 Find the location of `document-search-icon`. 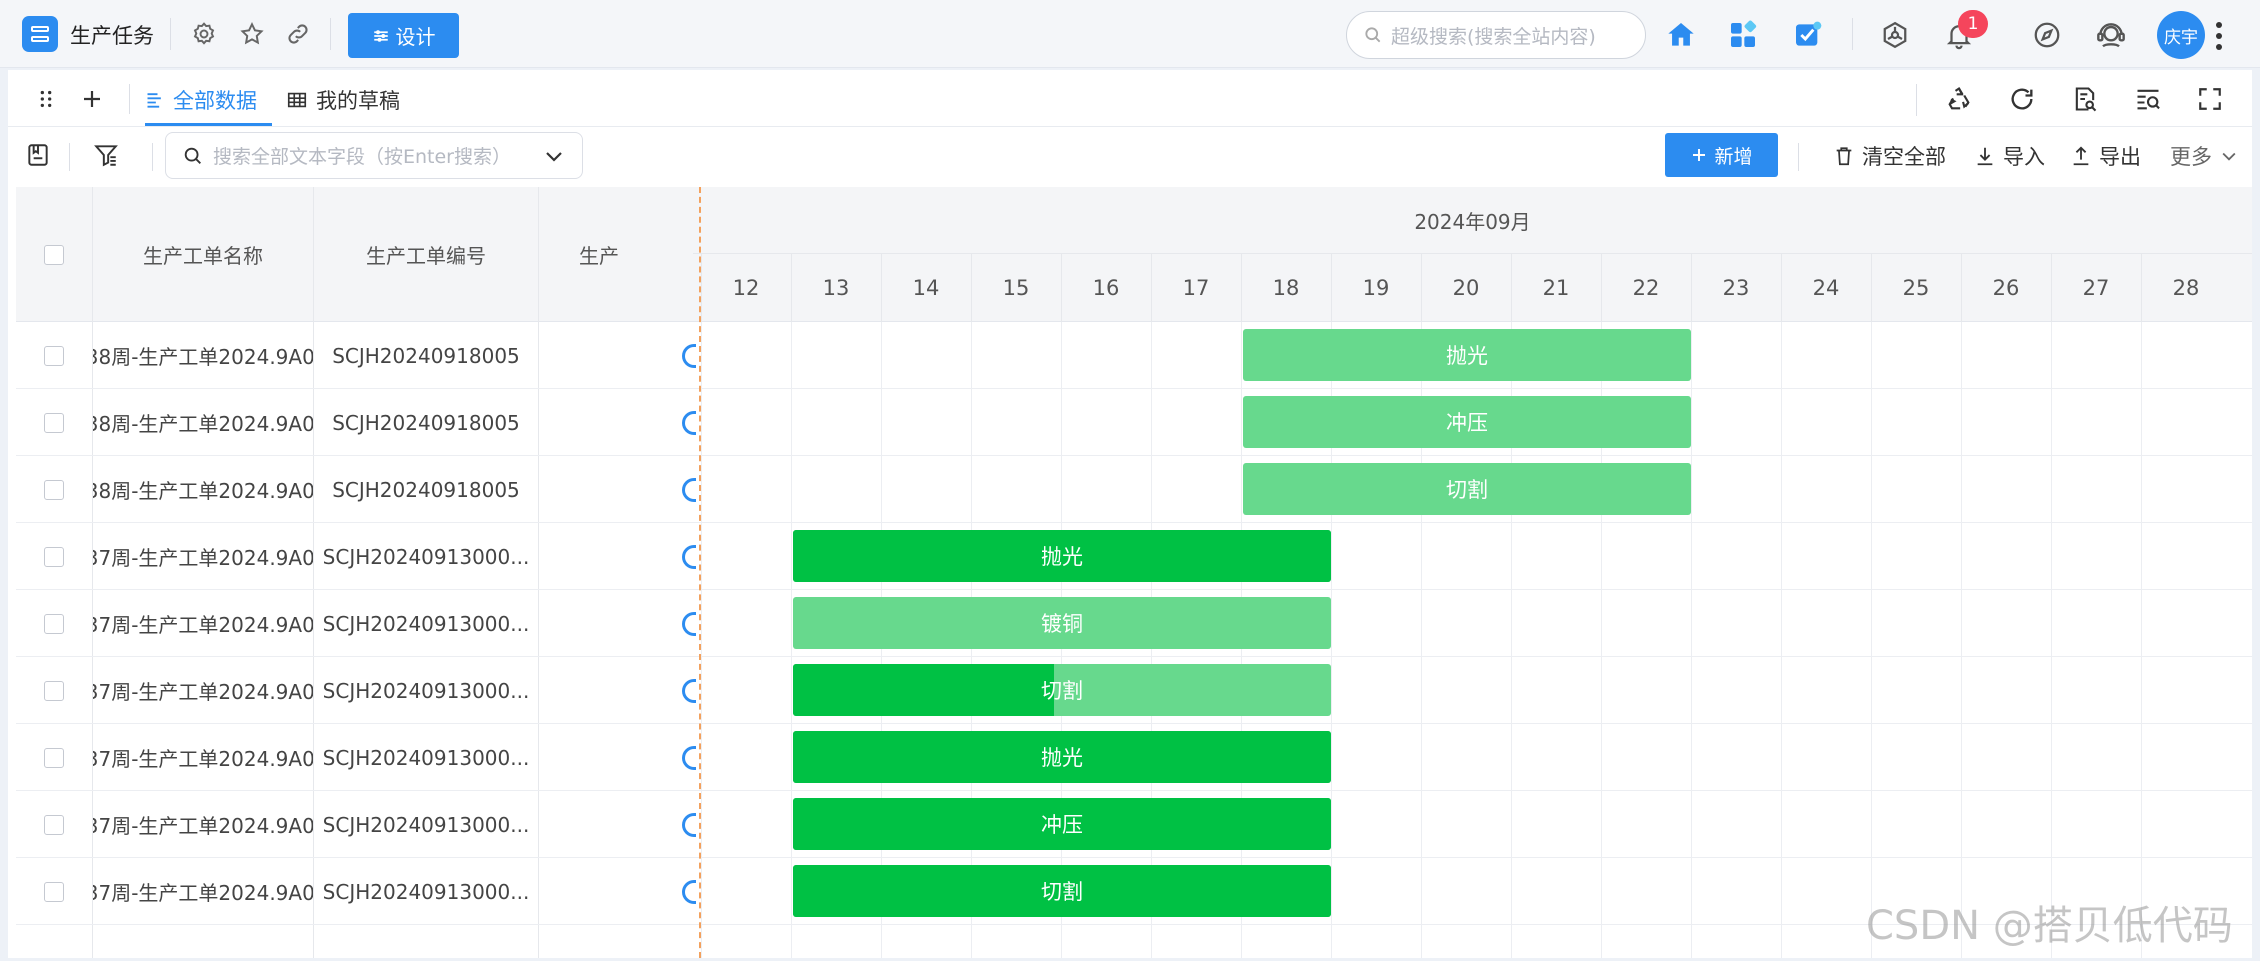

document-search-icon is located at coordinates (2085, 99).